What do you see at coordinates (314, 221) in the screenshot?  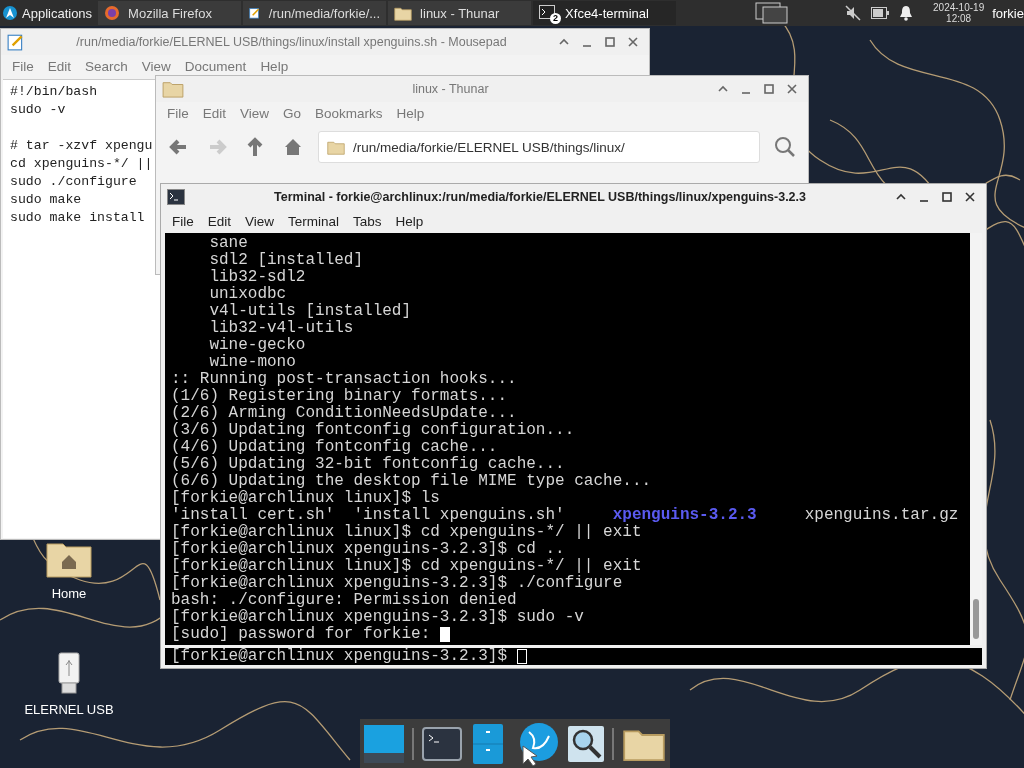 I see `menu-item: Terminal` at bounding box center [314, 221].